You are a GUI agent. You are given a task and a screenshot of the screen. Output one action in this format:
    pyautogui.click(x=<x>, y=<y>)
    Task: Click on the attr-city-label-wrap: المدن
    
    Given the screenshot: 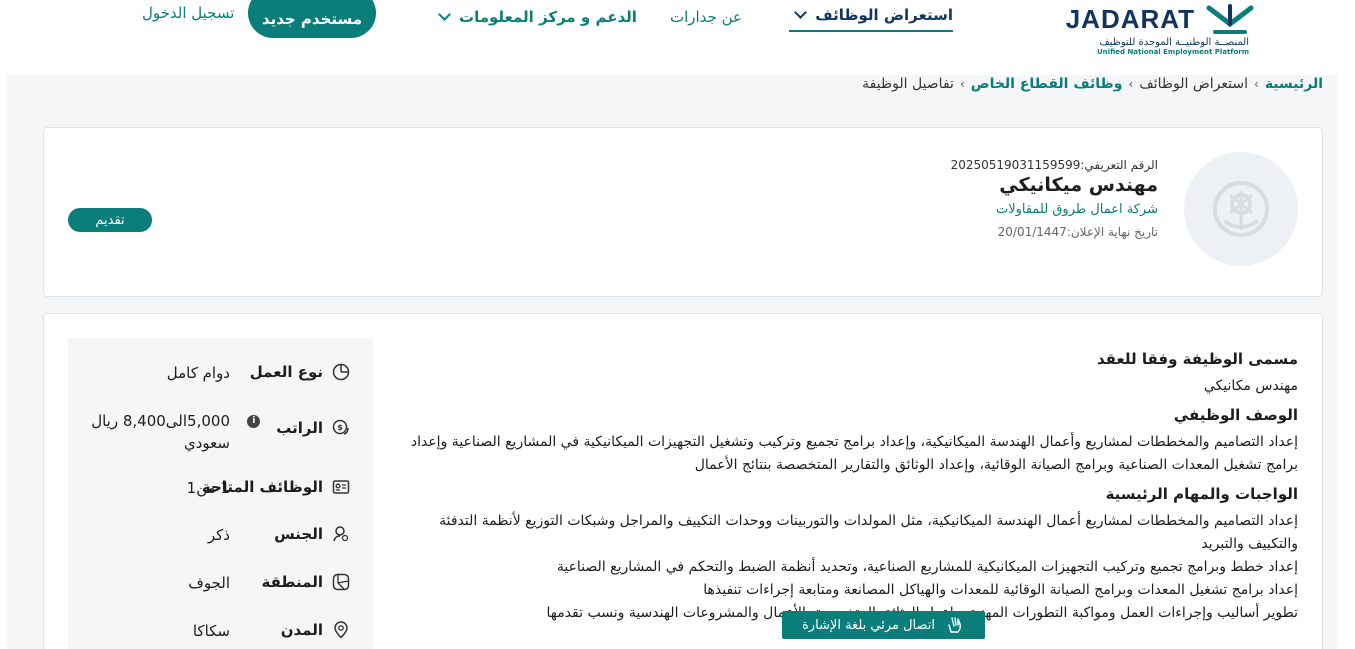 What is the action you would take?
    pyautogui.click(x=316, y=630)
    